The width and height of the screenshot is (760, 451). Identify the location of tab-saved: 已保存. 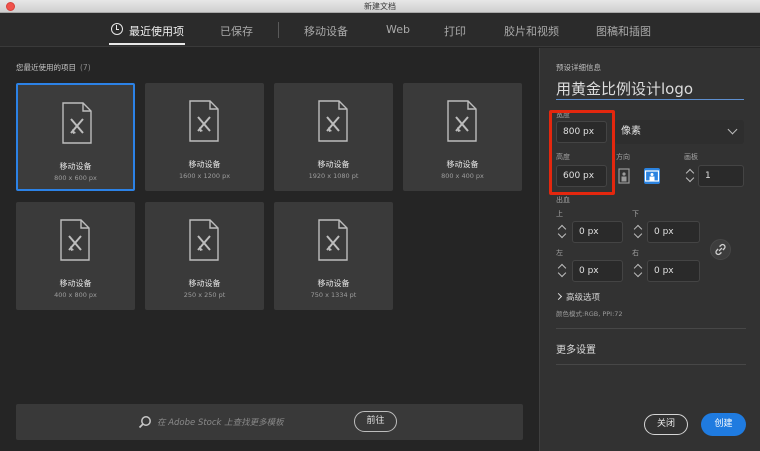
(236, 31).